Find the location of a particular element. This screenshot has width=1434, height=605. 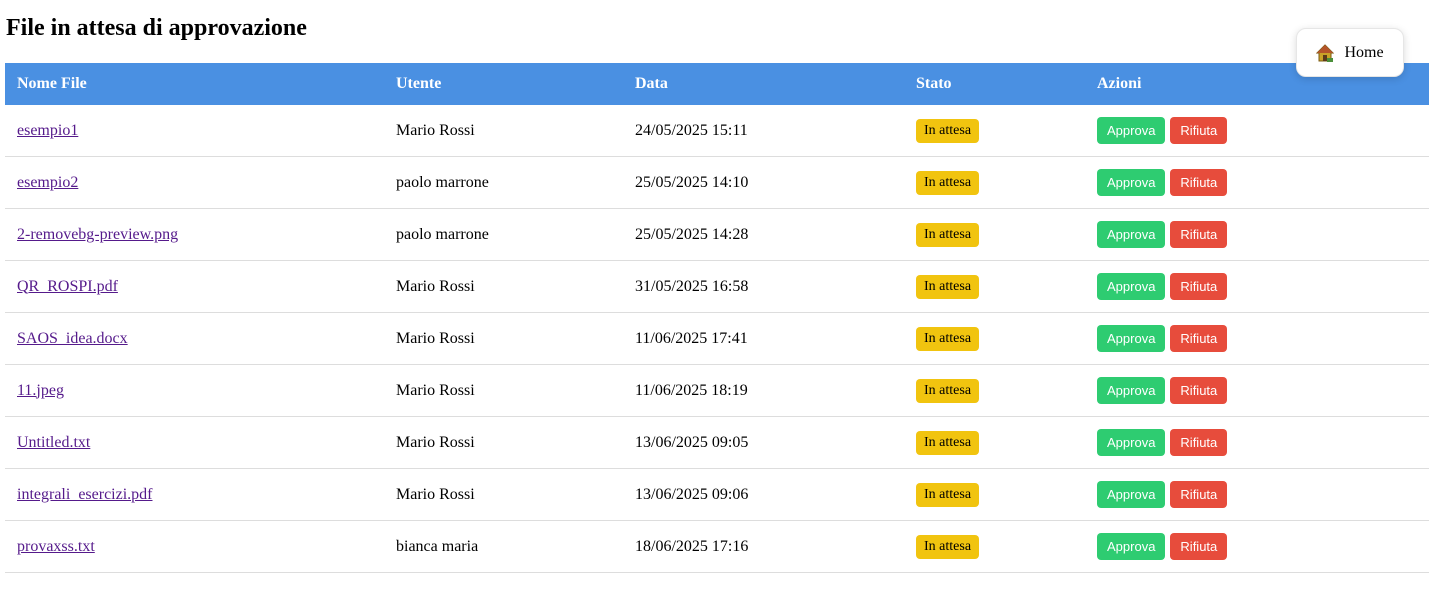

file-link: integrali_esercizi.pdf is located at coordinates (85, 494).